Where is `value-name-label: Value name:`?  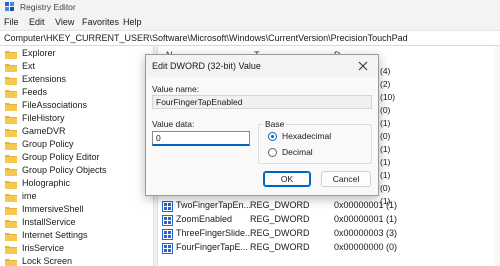
value-name-label: Value name: is located at coordinates (176, 89).